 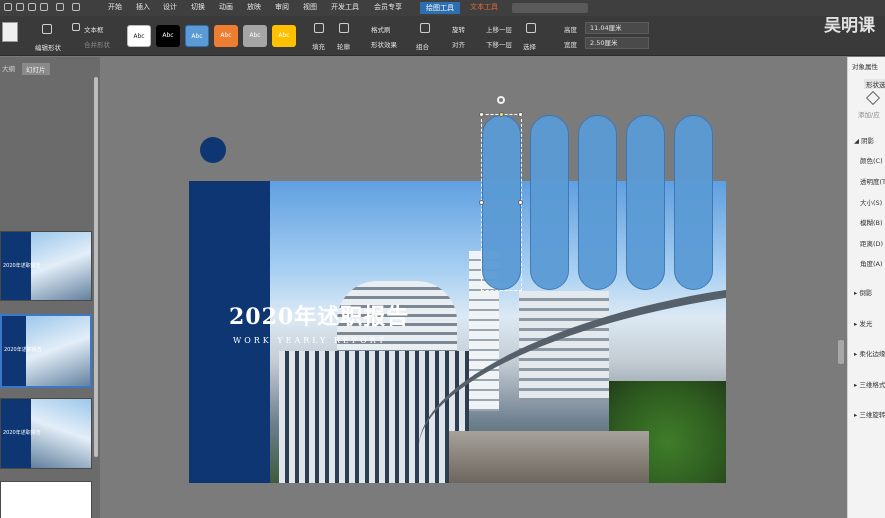 What do you see at coordinates (46, 266) in the screenshot?
I see `slide-thumbnail-1: 2020年述职报告` at bounding box center [46, 266].